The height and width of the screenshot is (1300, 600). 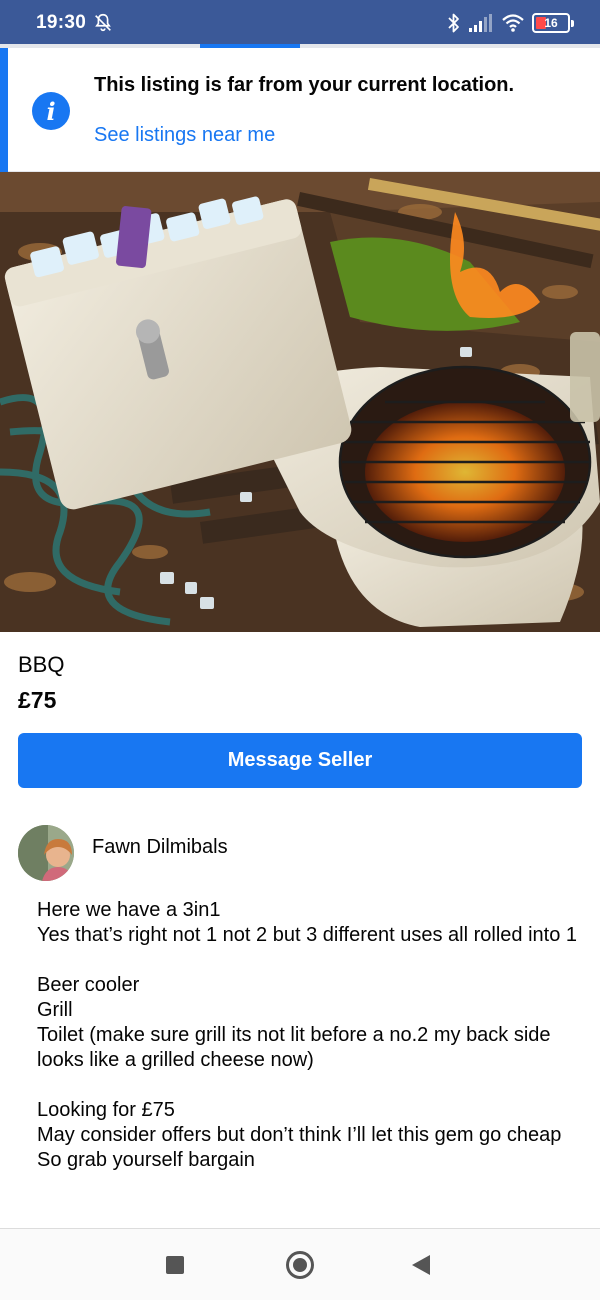 I want to click on avatar-image, so click(x=46, y=853).